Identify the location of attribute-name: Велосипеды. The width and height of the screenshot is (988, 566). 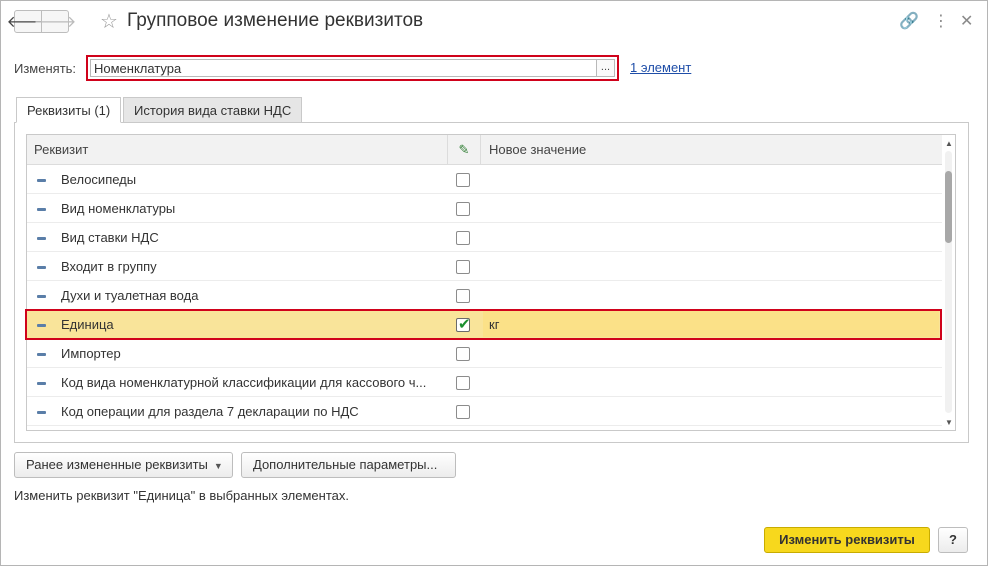
(99, 179).